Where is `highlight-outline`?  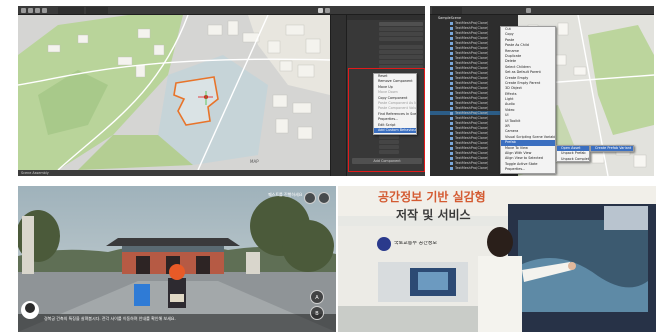
highlight-outline is located at coordinates (386, 120).